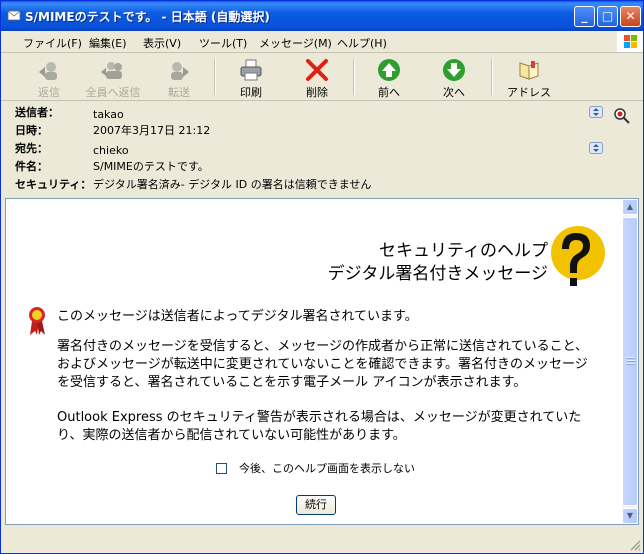  What do you see at coordinates (630, 207) in the screenshot?
I see `scroll-up-button: ▲` at bounding box center [630, 207].